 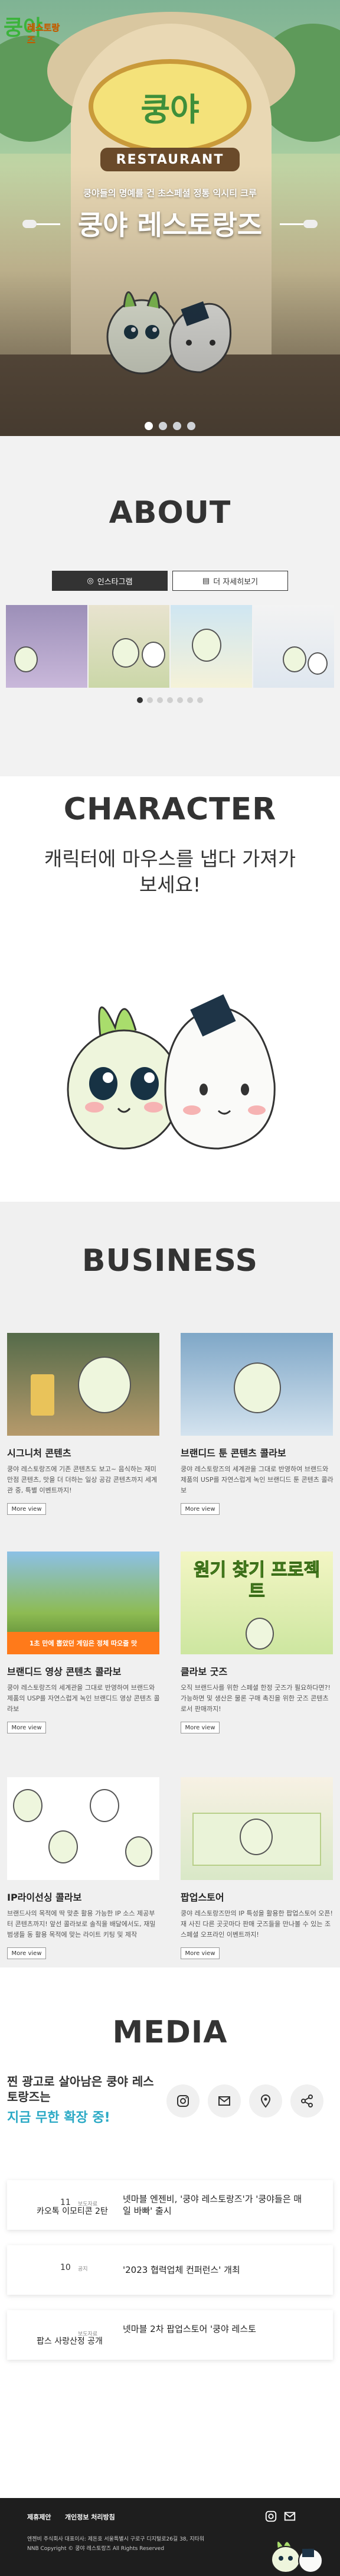 What do you see at coordinates (170, 700) in the screenshot?
I see `about-pagination` at bounding box center [170, 700].